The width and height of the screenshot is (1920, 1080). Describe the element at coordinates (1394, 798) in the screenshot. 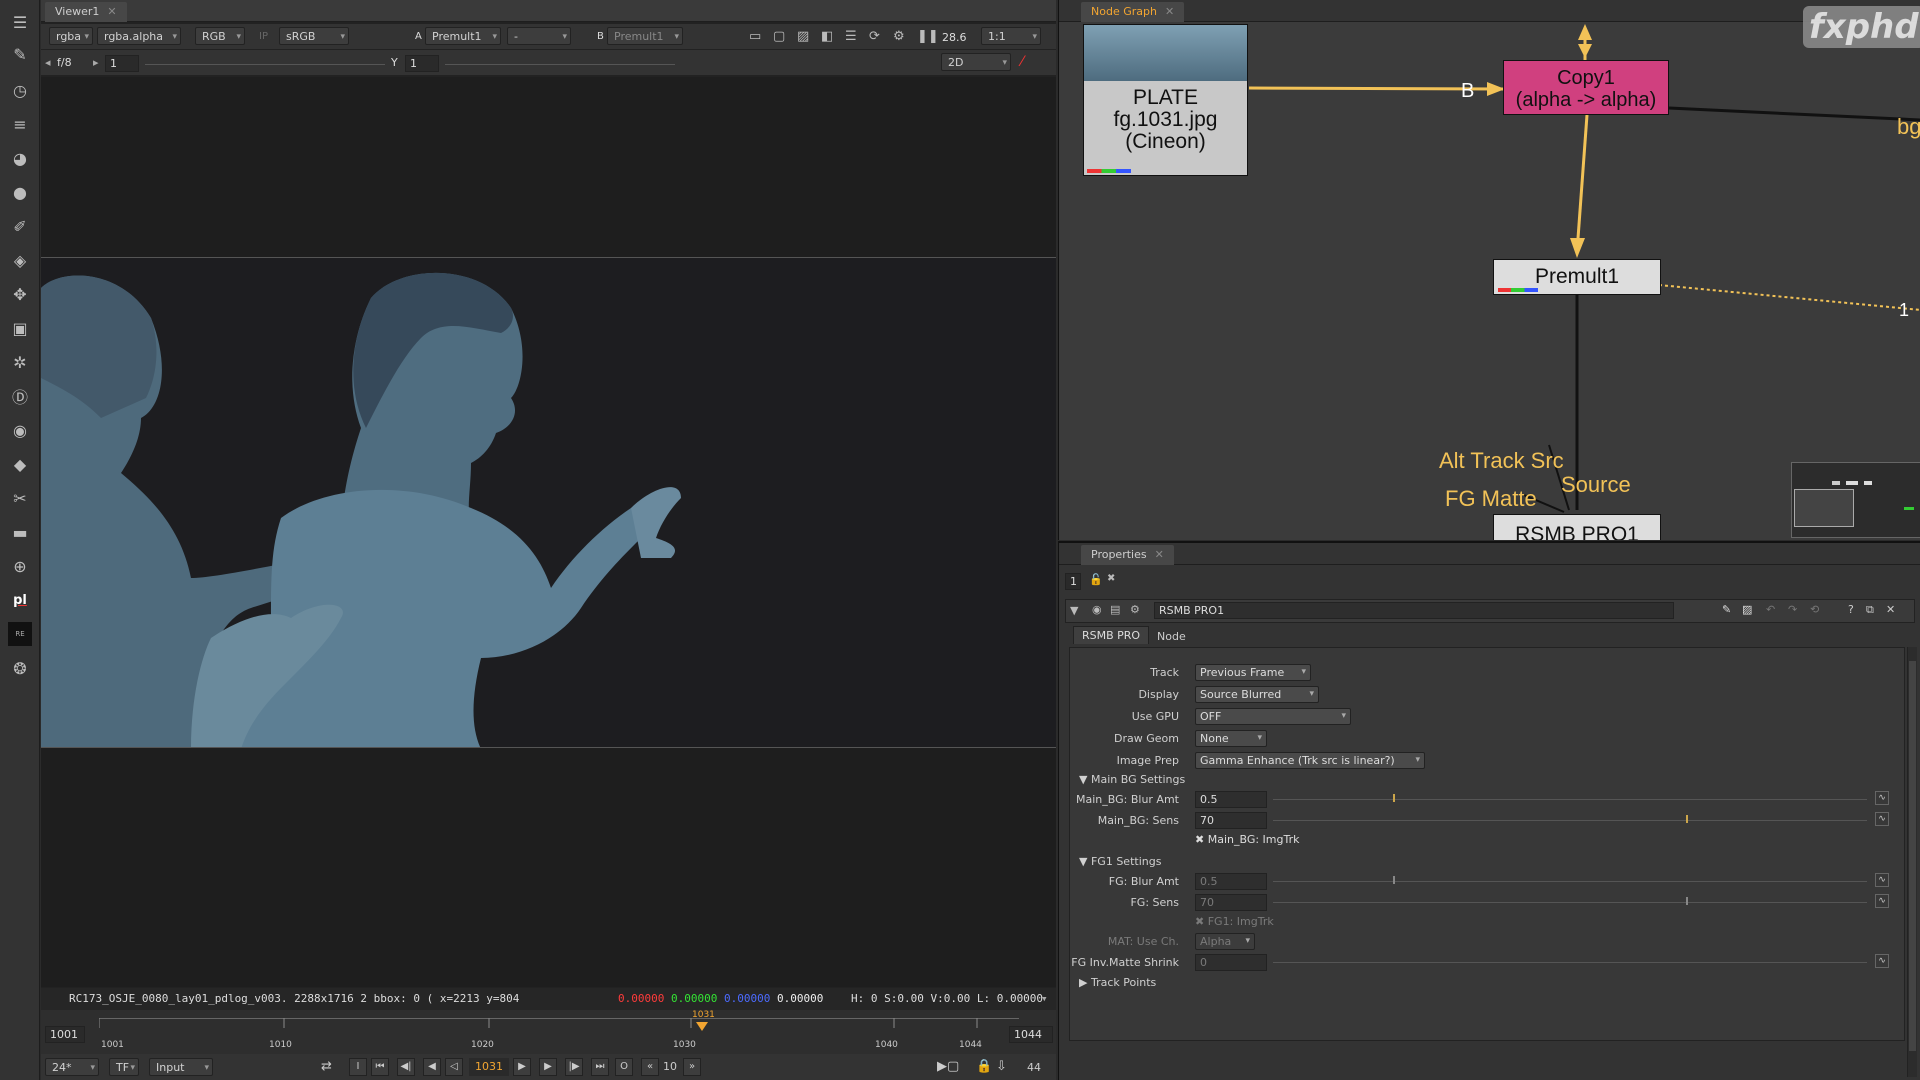

I see `main-blur-handle` at that location.